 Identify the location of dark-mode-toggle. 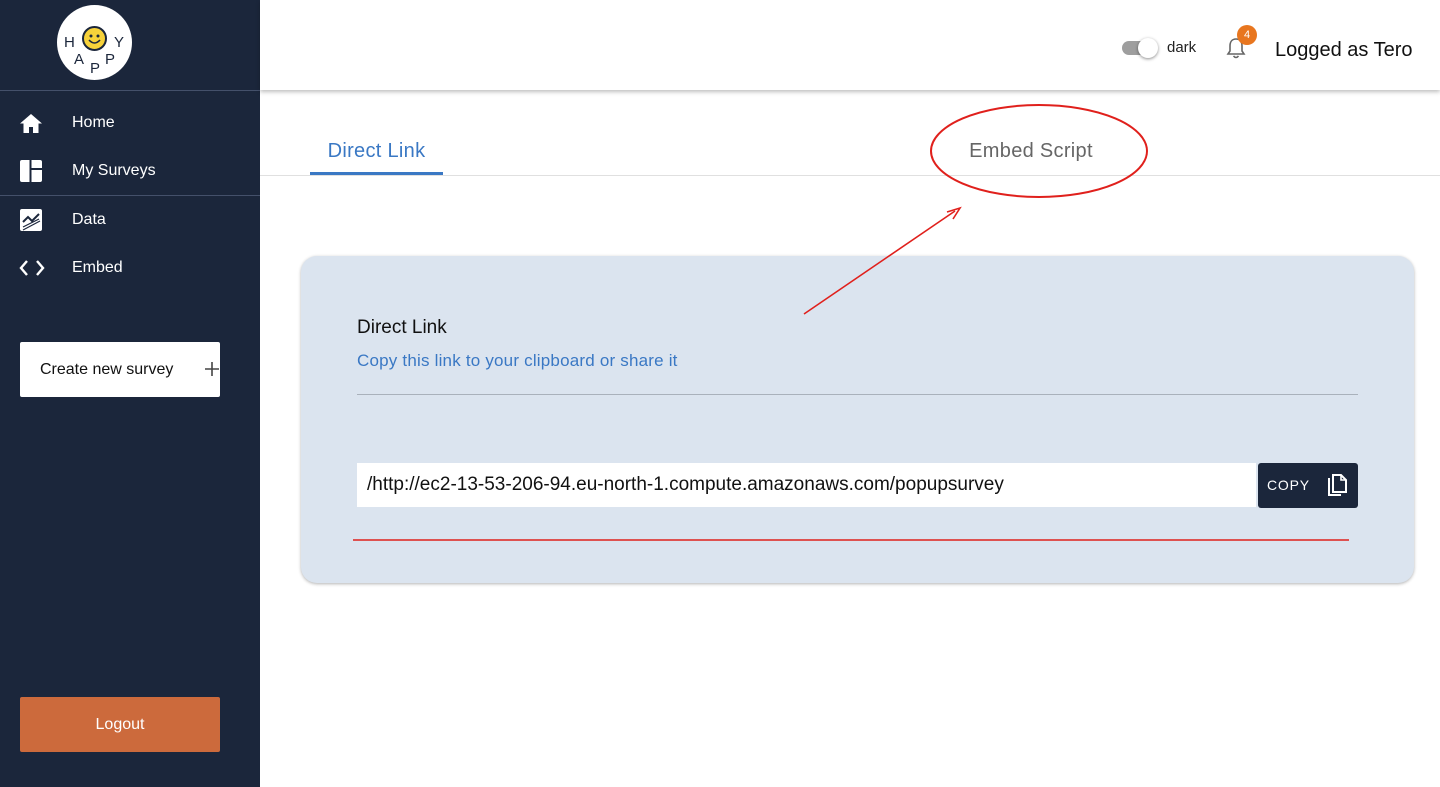
(1140, 48).